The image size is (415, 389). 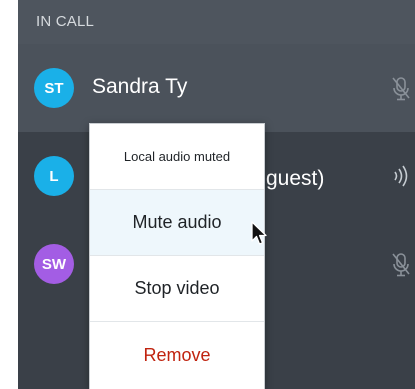 I want to click on mute-audio-menu-item: Mute audio, so click(x=177, y=223).